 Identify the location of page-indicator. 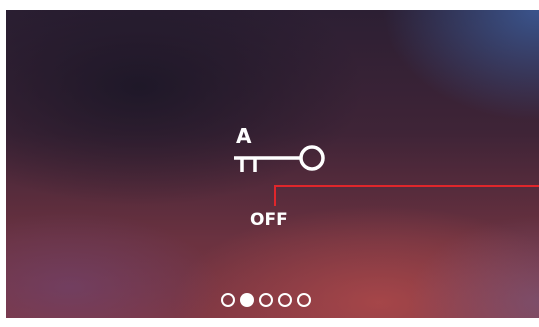
(266, 300).